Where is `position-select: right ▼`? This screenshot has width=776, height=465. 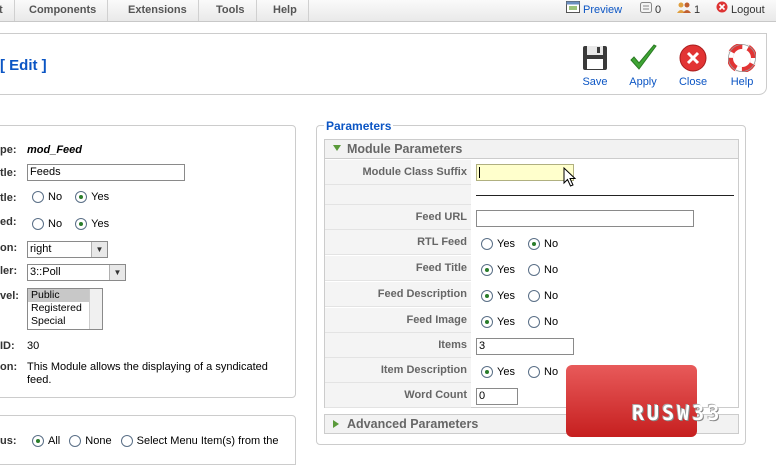 position-select: right ▼ is located at coordinates (67, 249).